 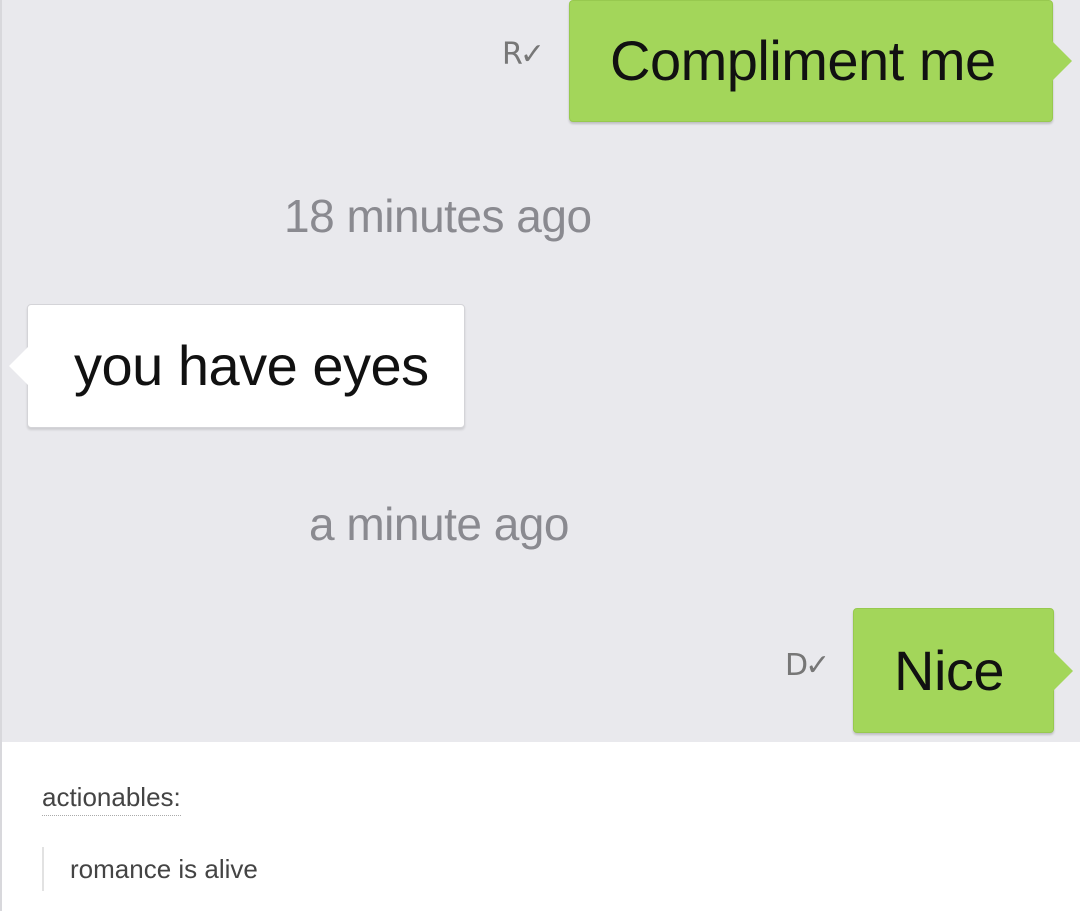 I want to click on sent-message-bubble: Compliment me, so click(x=820, y=61).